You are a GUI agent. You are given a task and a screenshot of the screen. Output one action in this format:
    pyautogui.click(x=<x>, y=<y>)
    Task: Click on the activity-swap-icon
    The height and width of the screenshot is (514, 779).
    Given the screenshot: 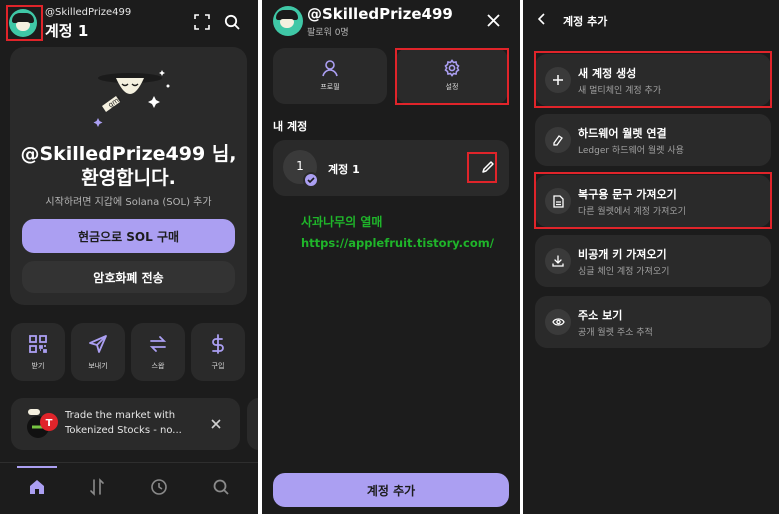 What is the action you would take?
    pyautogui.click(x=97, y=487)
    